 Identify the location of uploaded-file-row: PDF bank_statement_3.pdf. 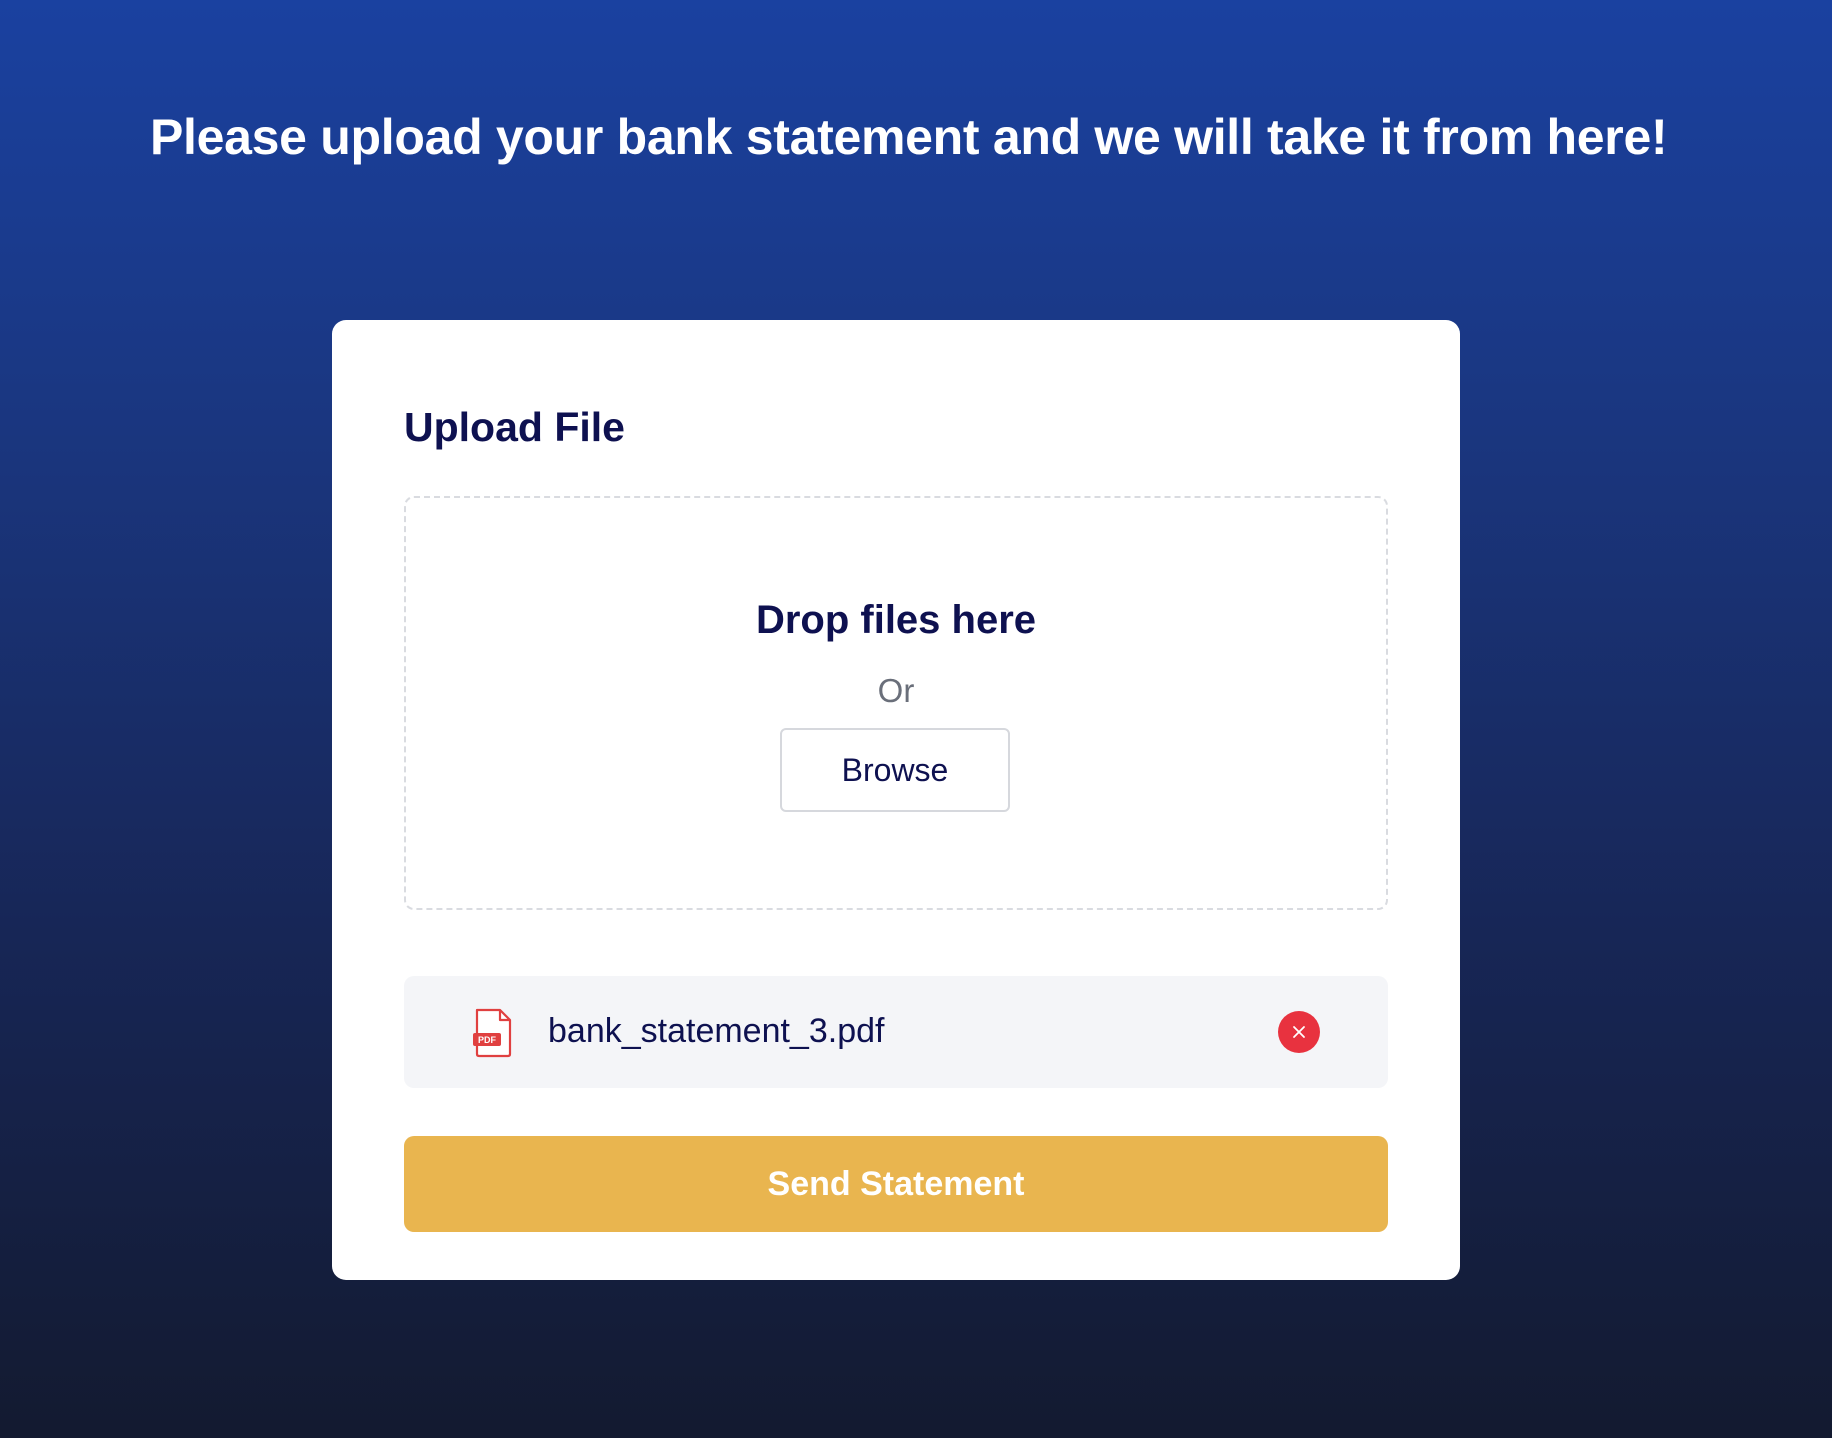
(896, 1032).